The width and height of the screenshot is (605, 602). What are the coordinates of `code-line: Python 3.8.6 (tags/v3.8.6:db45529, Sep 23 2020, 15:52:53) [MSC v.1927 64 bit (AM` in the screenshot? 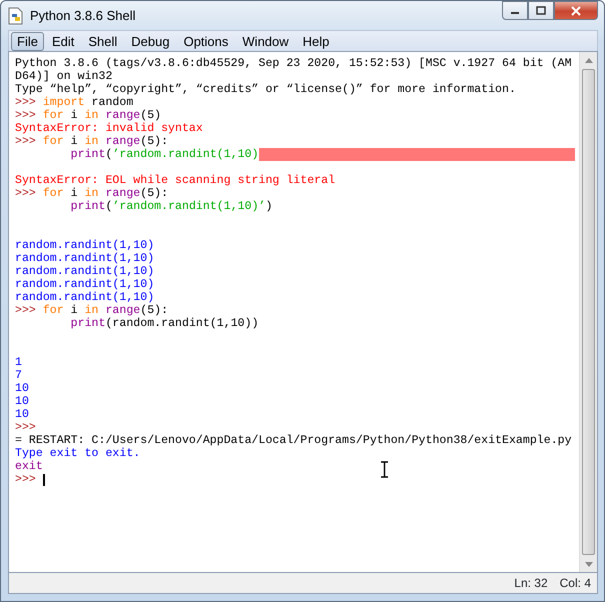 It's located at (293, 63).